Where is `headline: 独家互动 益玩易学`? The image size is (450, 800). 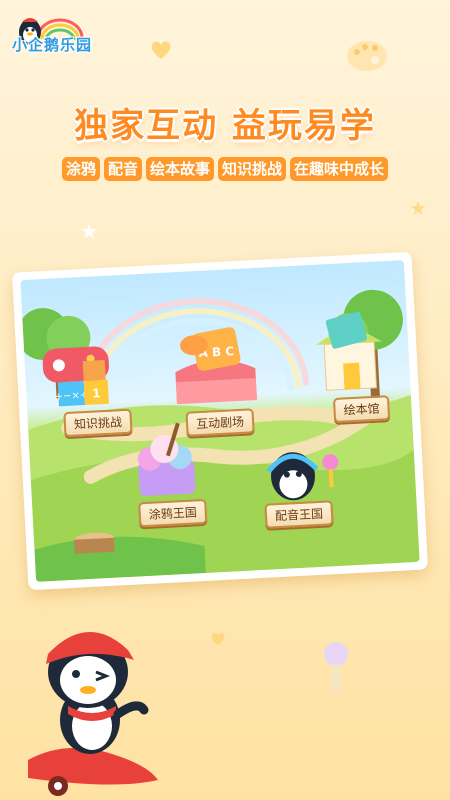 headline: 独家互动 益玩易学 is located at coordinates (225, 126).